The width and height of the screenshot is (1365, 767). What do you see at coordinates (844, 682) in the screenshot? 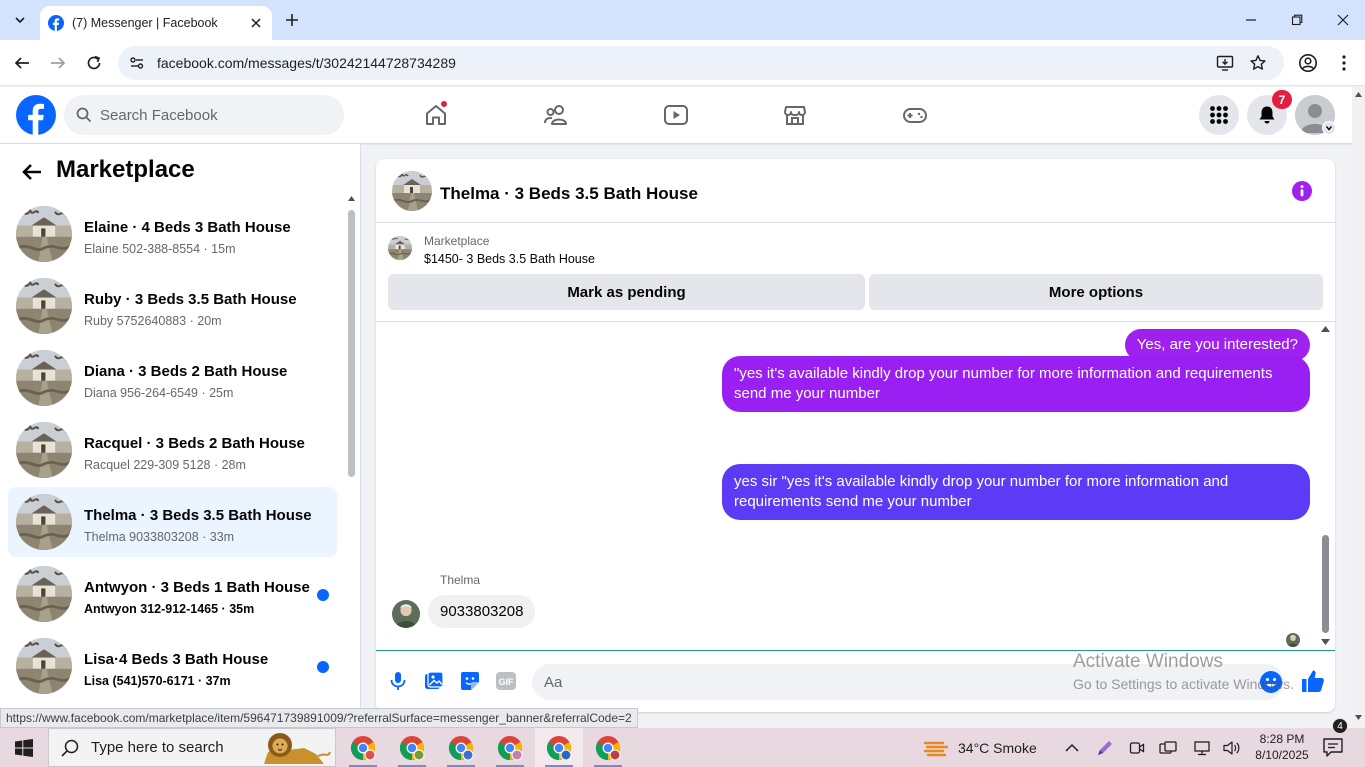
I see `message-input` at bounding box center [844, 682].